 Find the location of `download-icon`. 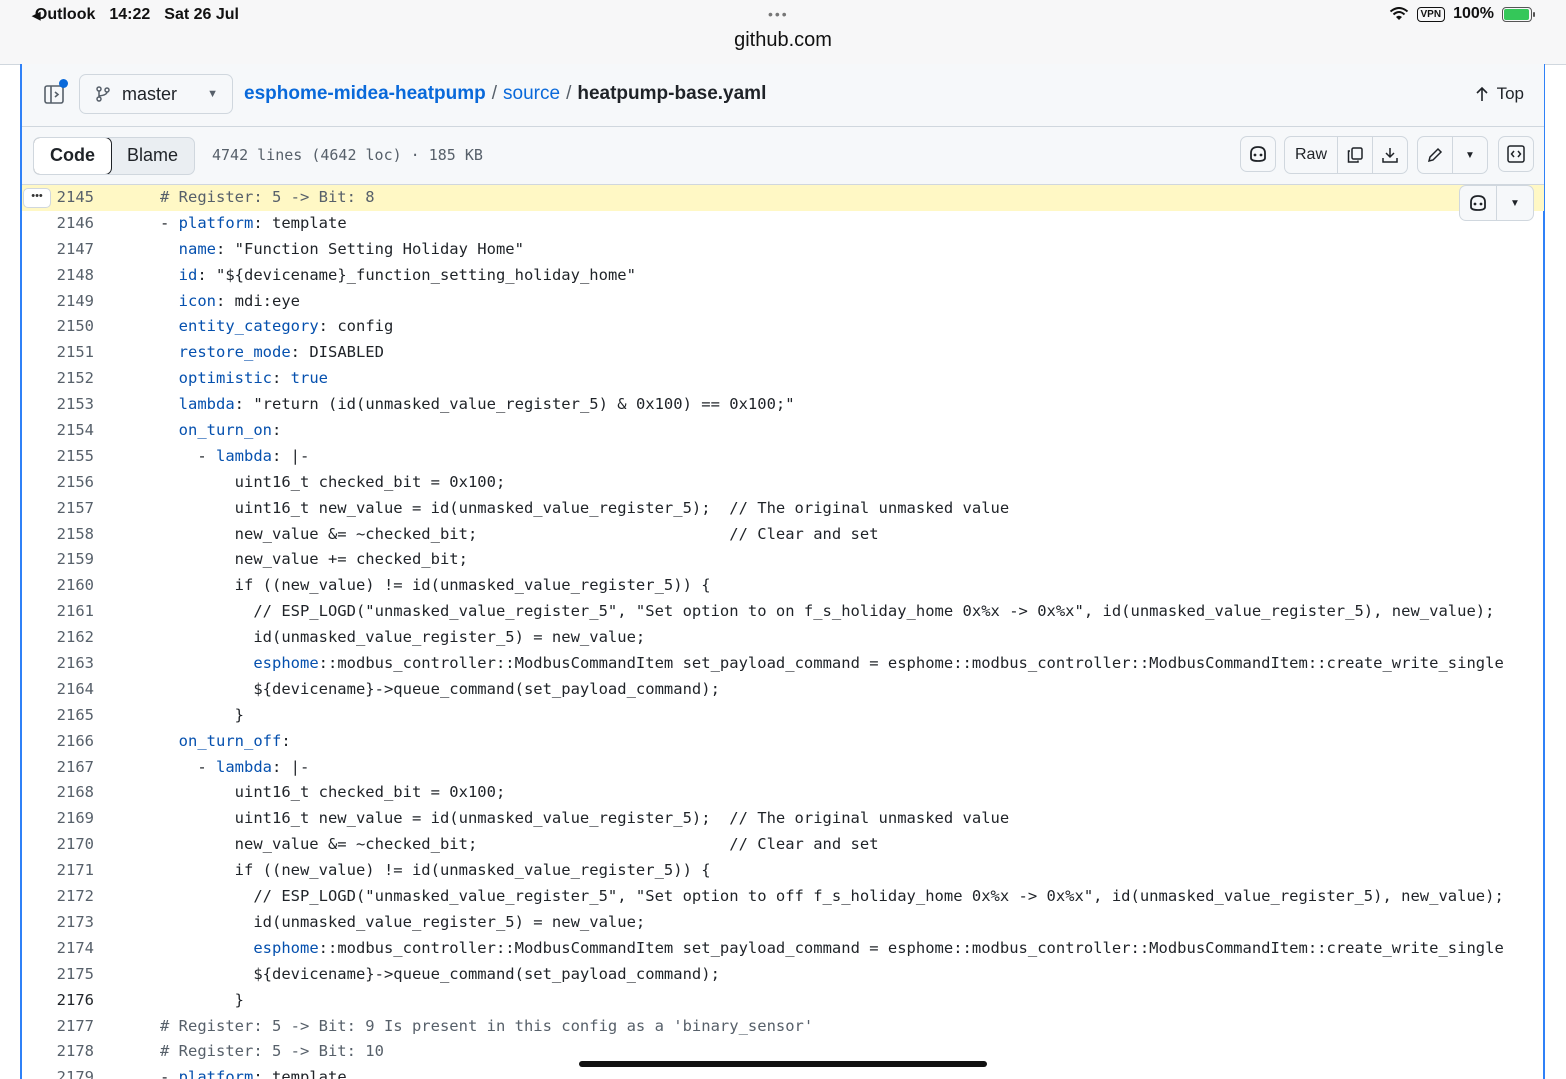

download-icon is located at coordinates (1390, 155).